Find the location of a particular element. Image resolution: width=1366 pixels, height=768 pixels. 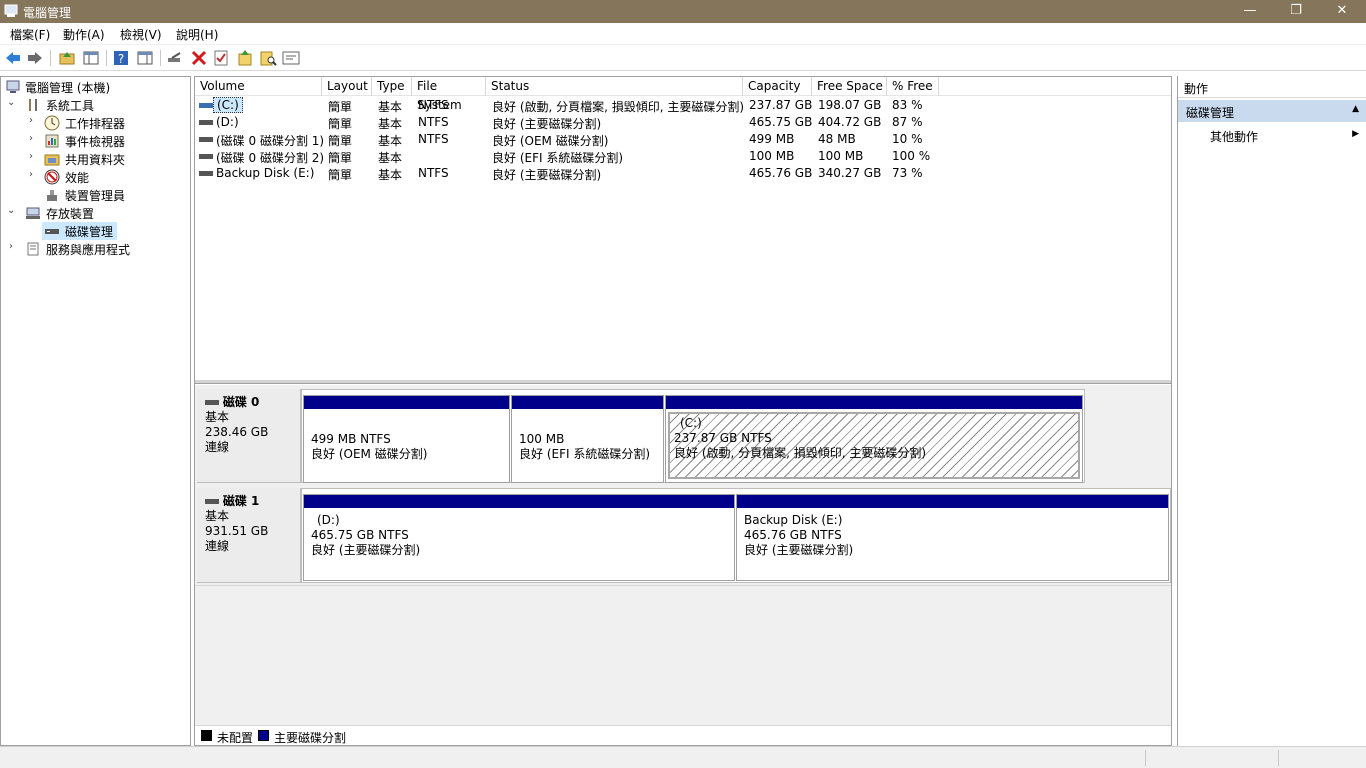

menu-help: 說明(H) is located at coordinates (197, 34).